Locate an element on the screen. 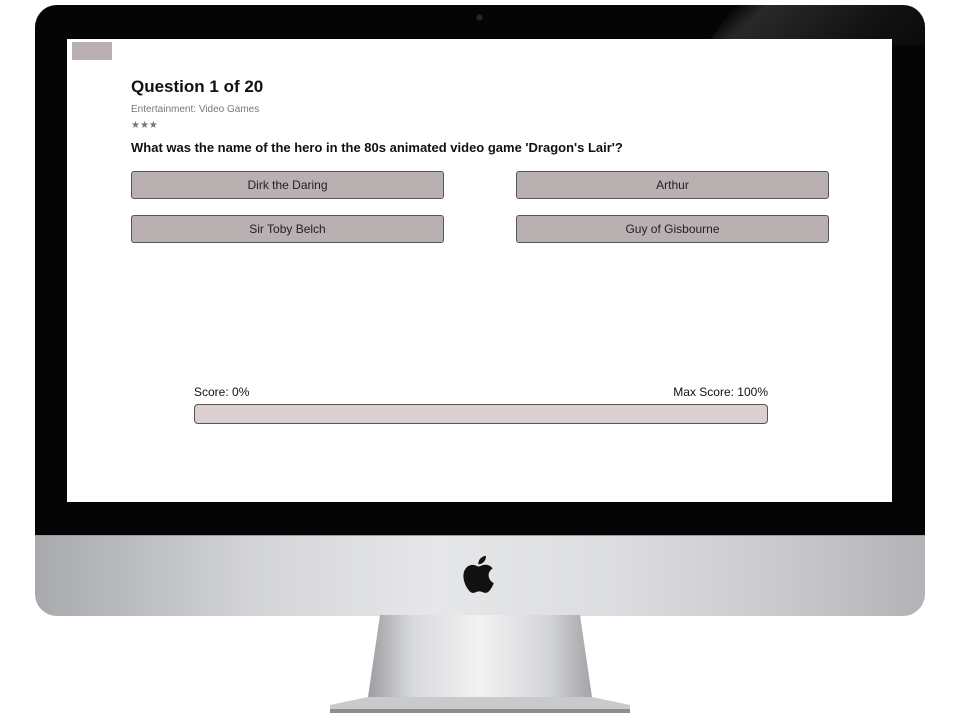  answer-button-2: Arthur is located at coordinates (672, 185).